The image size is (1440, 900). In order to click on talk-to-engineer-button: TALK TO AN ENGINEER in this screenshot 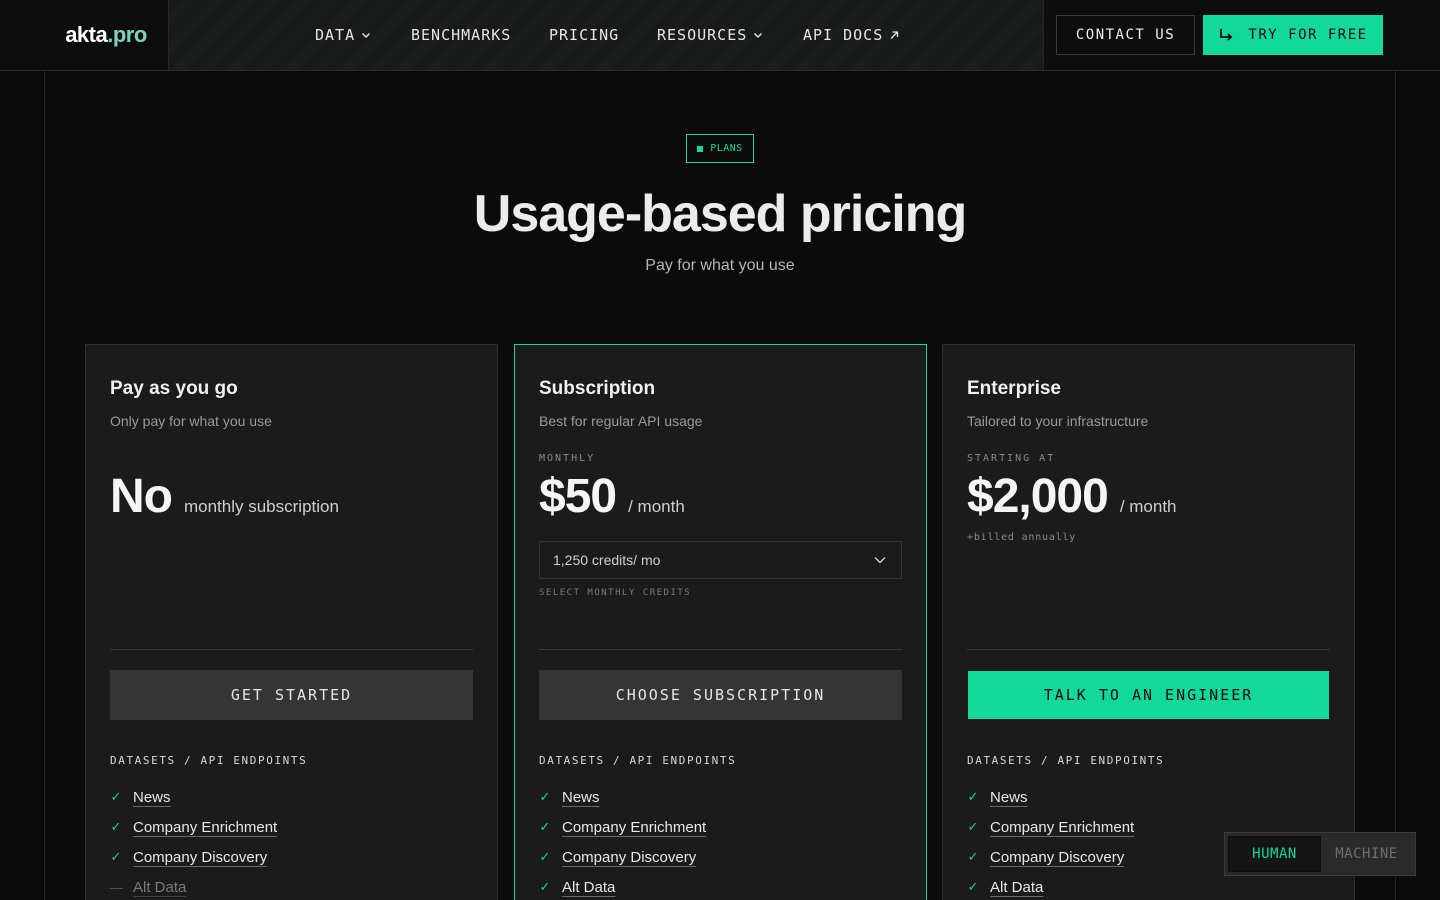, I will do `click(1148, 695)`.